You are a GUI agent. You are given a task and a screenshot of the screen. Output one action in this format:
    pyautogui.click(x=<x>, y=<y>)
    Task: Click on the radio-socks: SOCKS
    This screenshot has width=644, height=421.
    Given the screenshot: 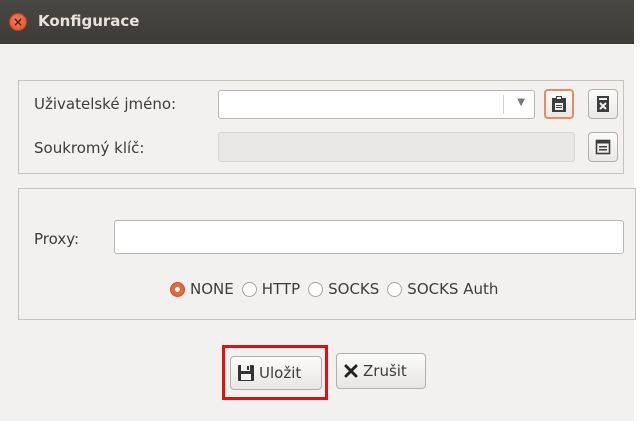 What is the action you would take?
    pyautogui.click(x=343, y=289)
    